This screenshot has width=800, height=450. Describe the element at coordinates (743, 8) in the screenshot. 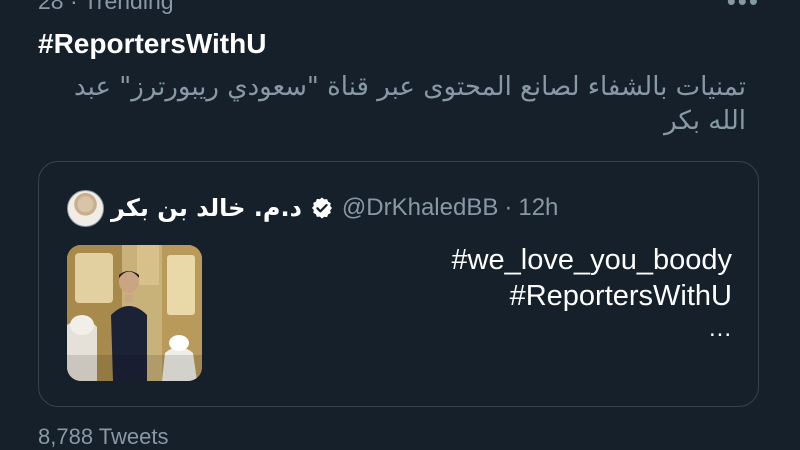

I see `more-icon: •••` at that location.